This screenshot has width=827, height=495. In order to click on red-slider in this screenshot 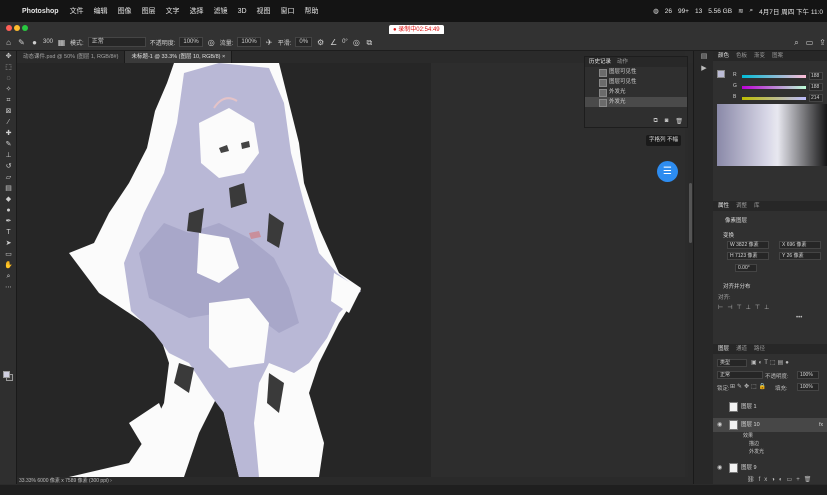, I will do `click(774, 76)`.